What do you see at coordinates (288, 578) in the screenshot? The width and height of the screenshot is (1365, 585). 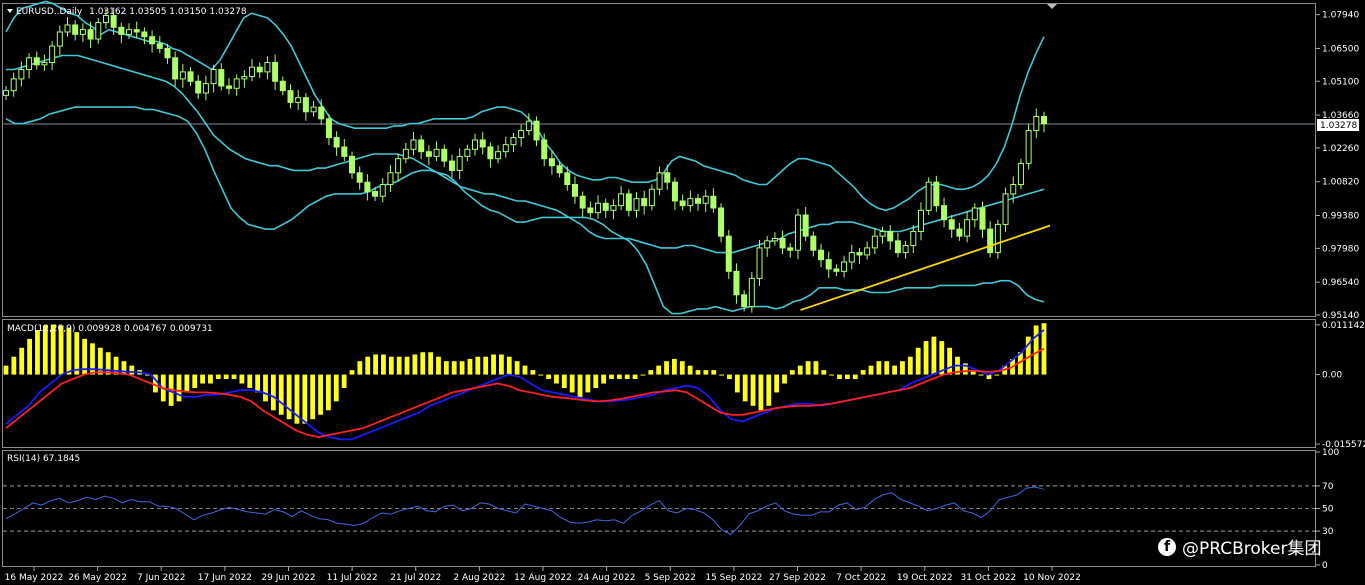 I see `time-axis-label: 29 Jun 2022` at bounding box center [288, 578].